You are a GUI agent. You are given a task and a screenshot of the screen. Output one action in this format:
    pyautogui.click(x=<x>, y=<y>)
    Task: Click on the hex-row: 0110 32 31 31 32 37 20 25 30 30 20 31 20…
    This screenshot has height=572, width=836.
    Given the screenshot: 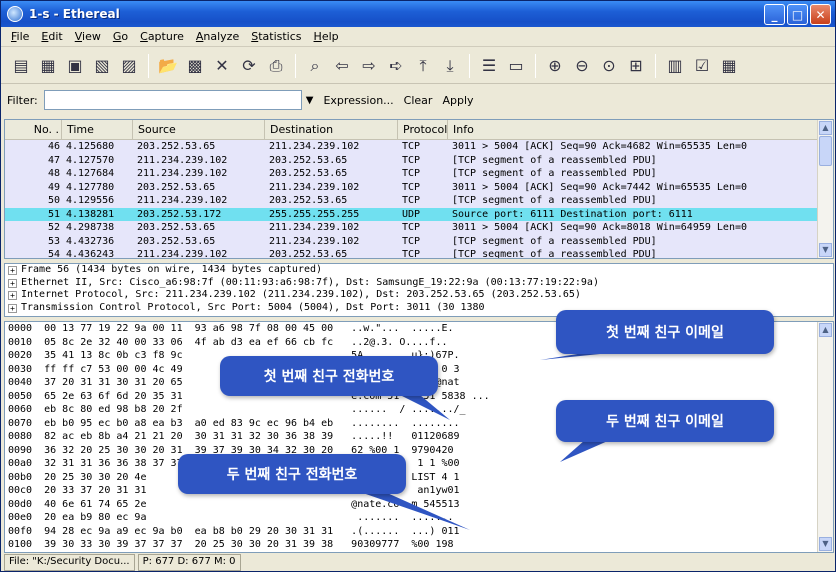 What is the action you would take?
    pyautogui.click(x=419, y=552)
    